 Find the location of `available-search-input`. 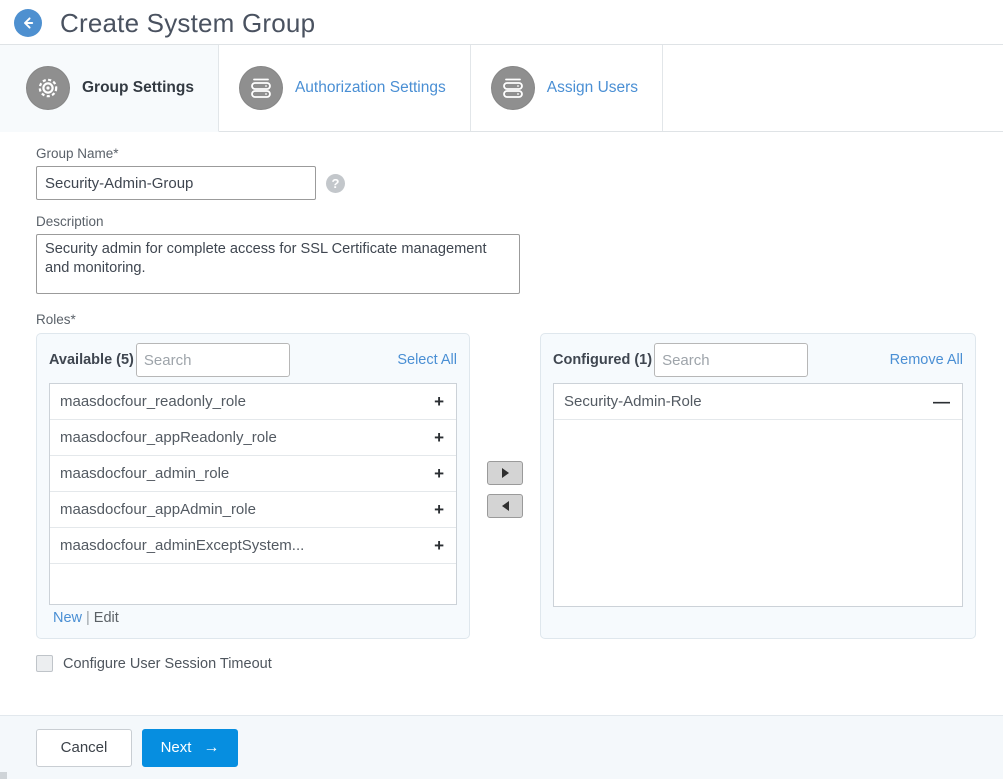

available-search-input is located at coordinates (212, 360).